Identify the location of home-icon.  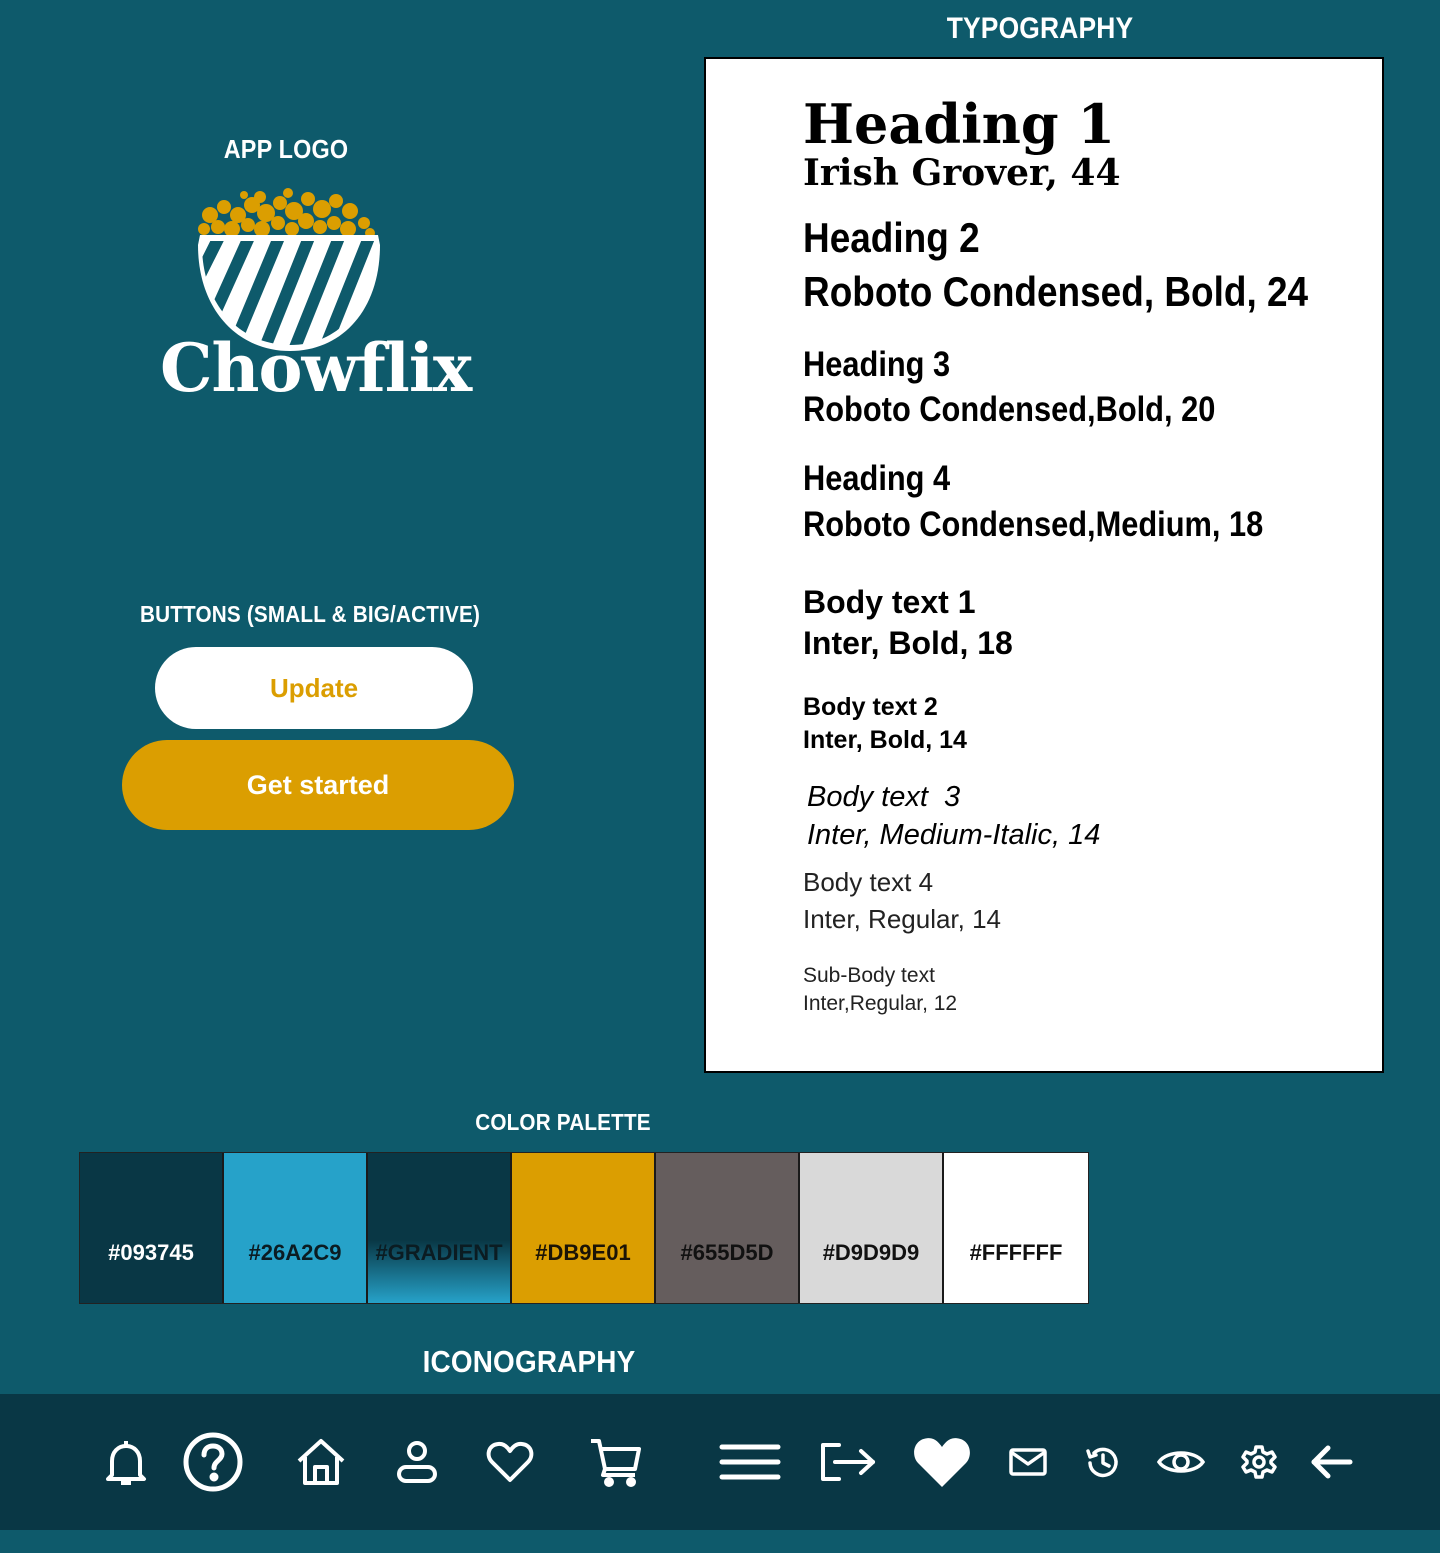
(321, 1462).